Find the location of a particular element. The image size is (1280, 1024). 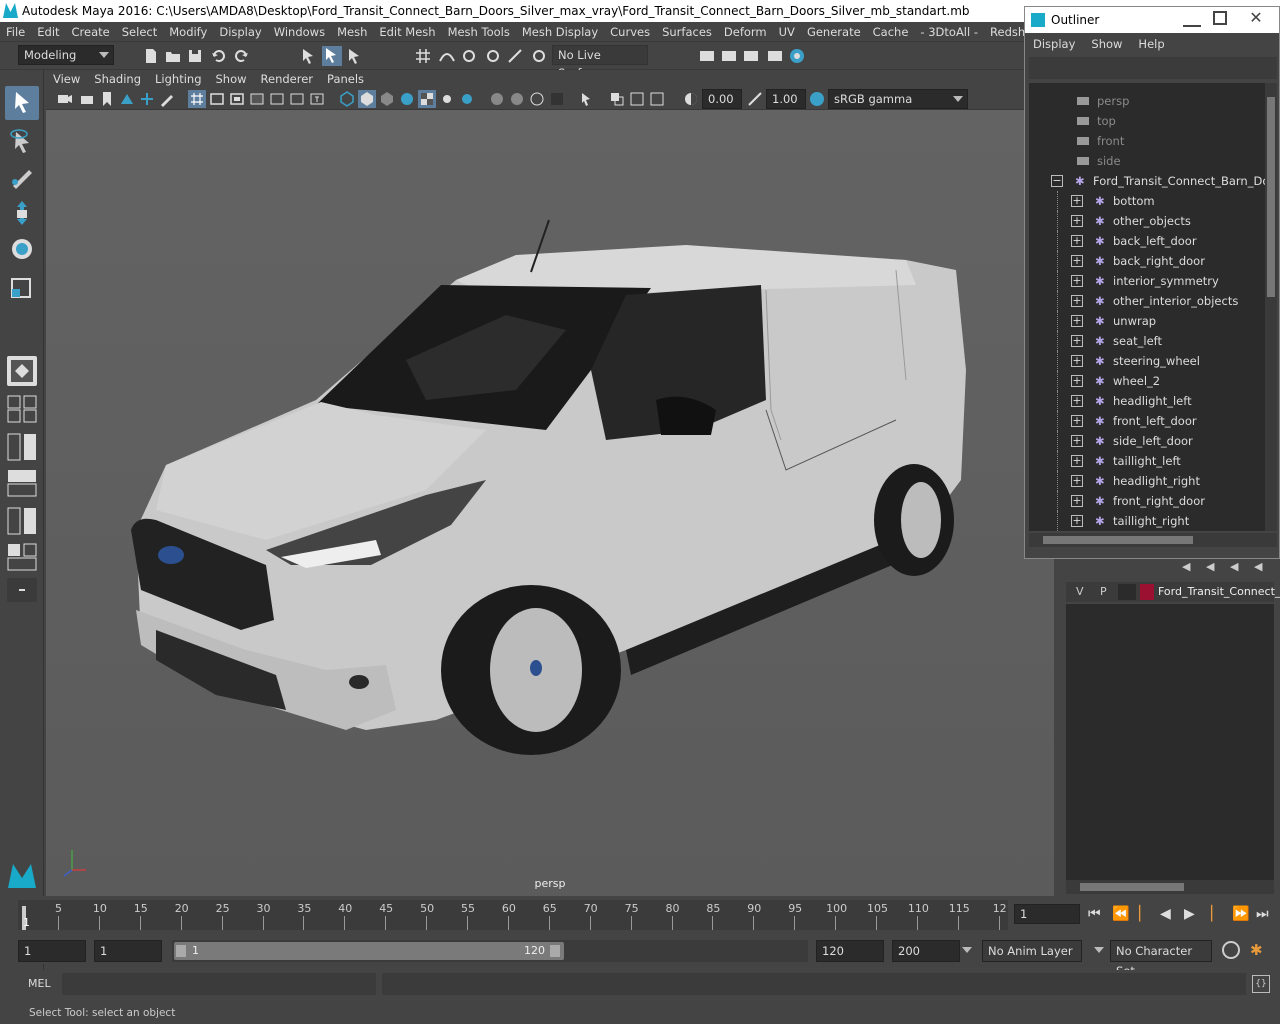

layer-horizontal-scrollbar is located at coordinates (1170, 887).